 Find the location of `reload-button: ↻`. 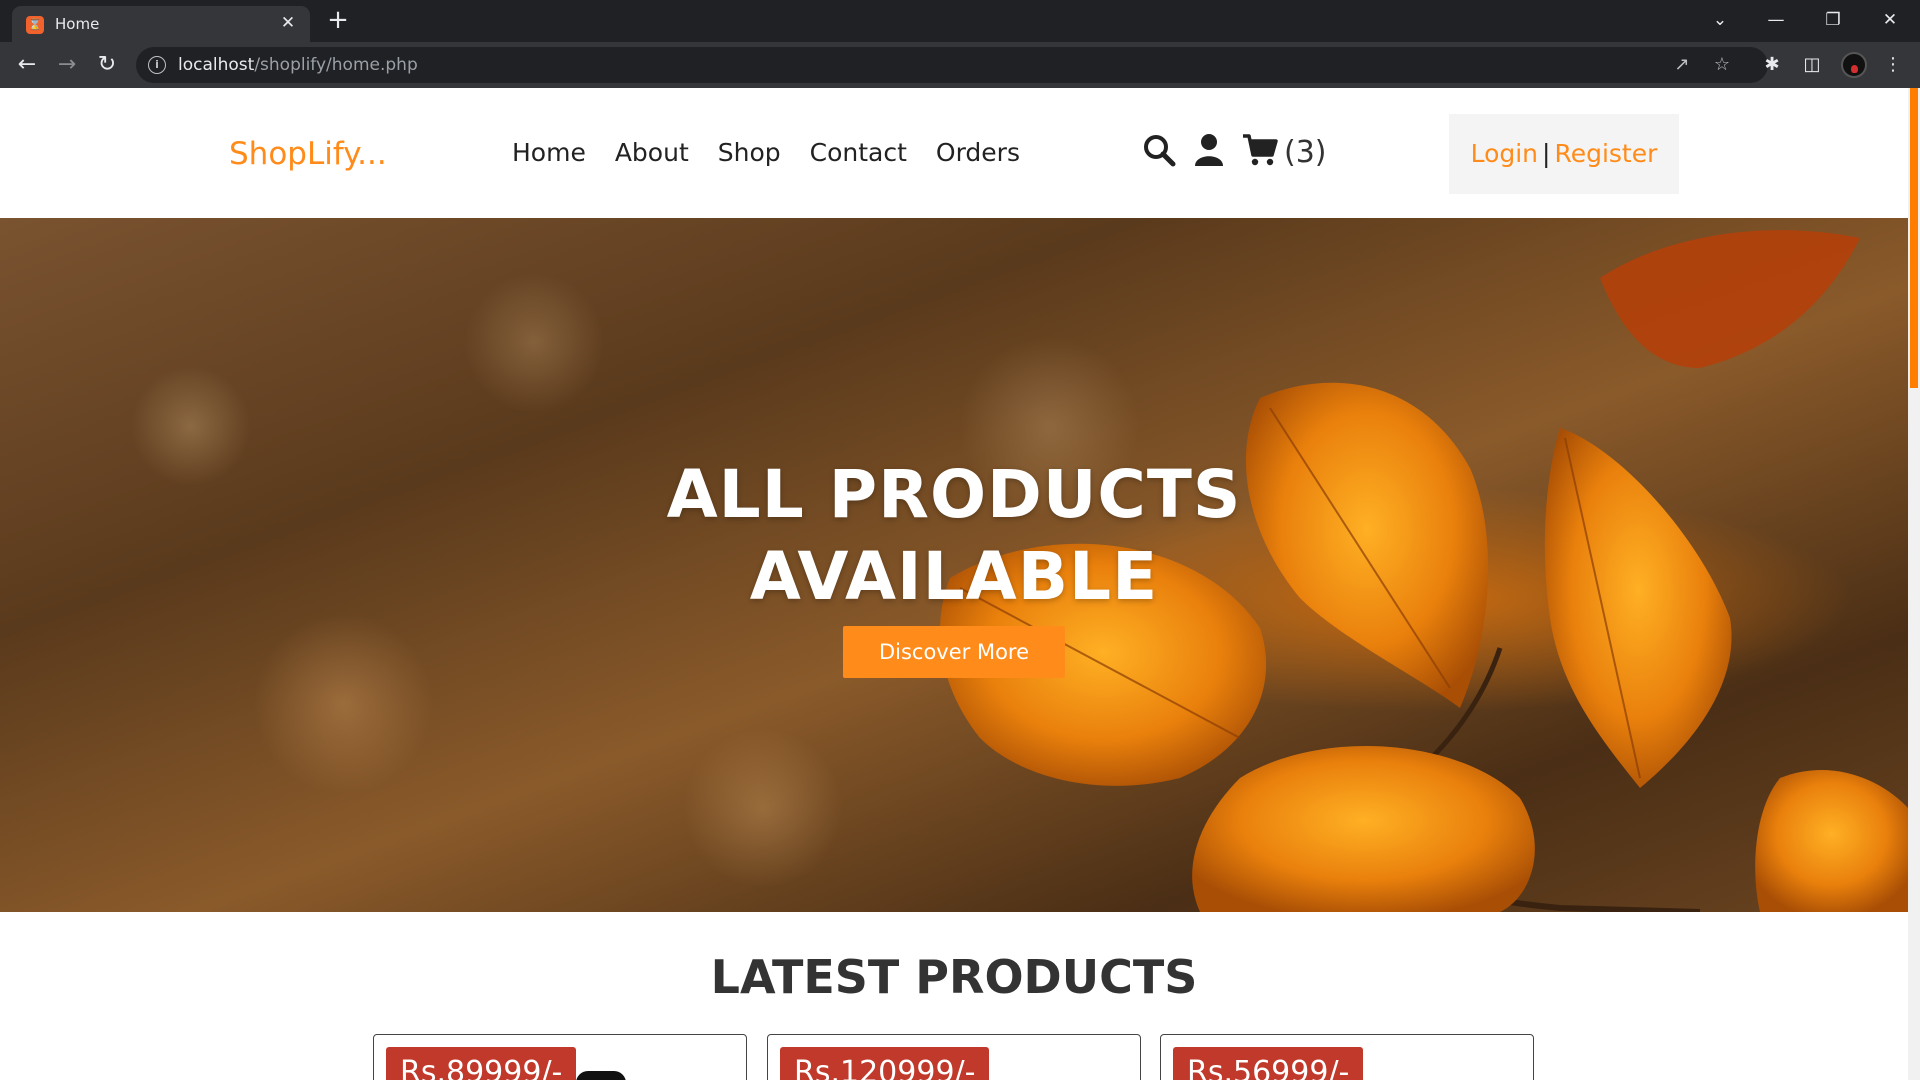

reload-button: ↻ is located at coordinates (107, 65).